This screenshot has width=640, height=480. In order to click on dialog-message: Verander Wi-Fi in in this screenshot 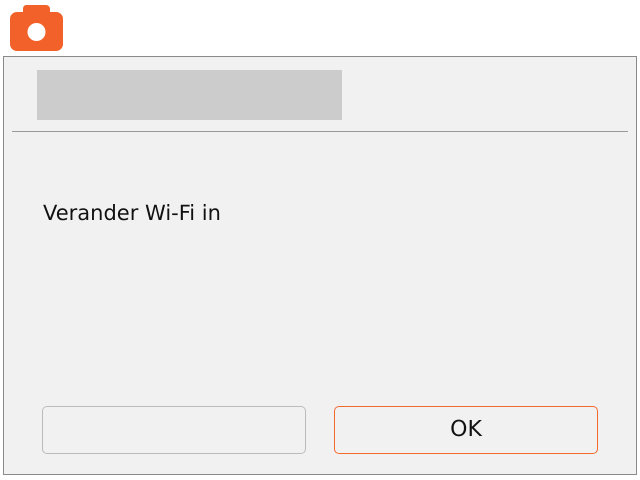, I will do `click(132, 213)`.